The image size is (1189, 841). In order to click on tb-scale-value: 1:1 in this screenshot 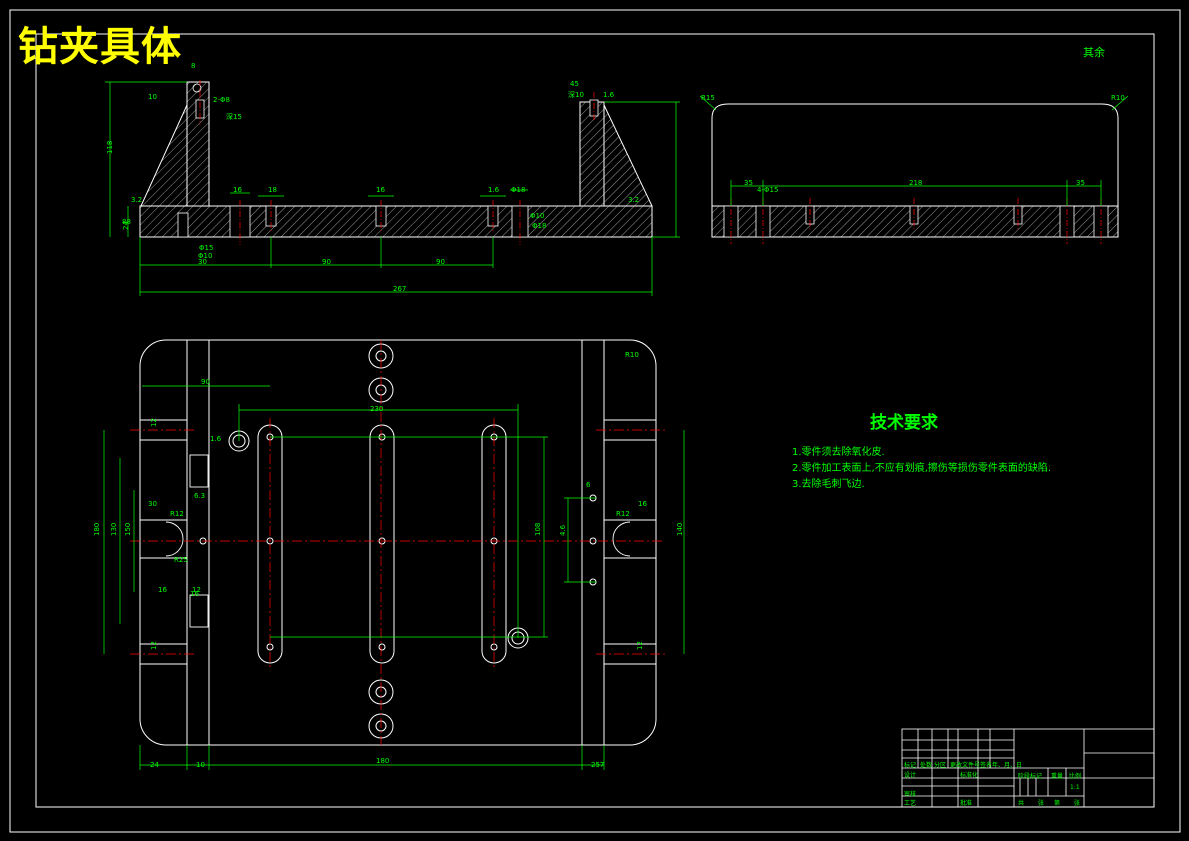, I will do `click(1075, 787)`.